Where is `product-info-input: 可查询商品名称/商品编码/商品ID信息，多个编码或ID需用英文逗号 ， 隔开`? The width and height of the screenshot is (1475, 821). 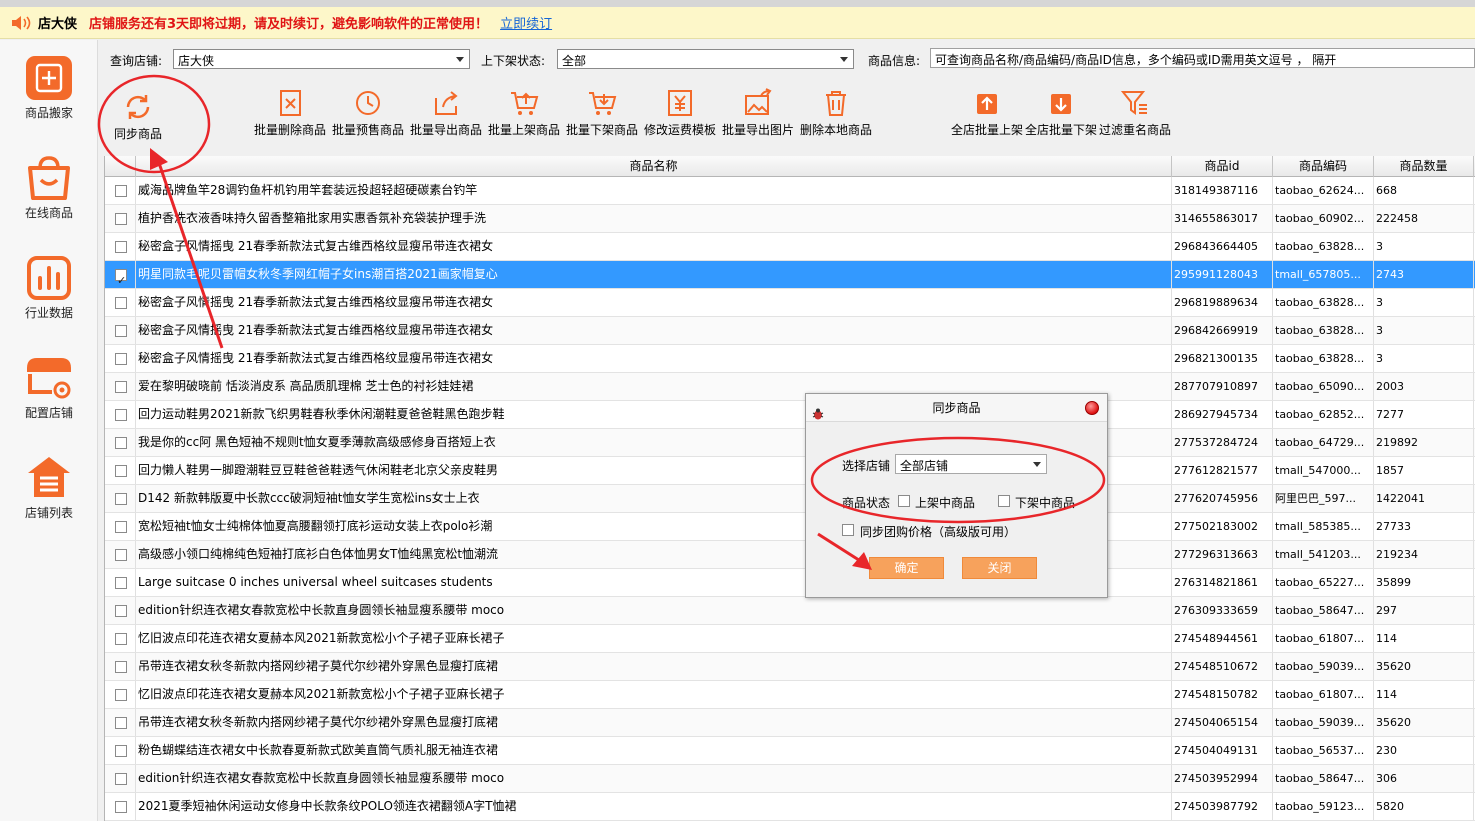 product-info-input: 可查询商品名称/商品编码/商品ID信息，多个编码或ID需用英文逗号 ， 隔开 is located at coordinates (1202, 58).